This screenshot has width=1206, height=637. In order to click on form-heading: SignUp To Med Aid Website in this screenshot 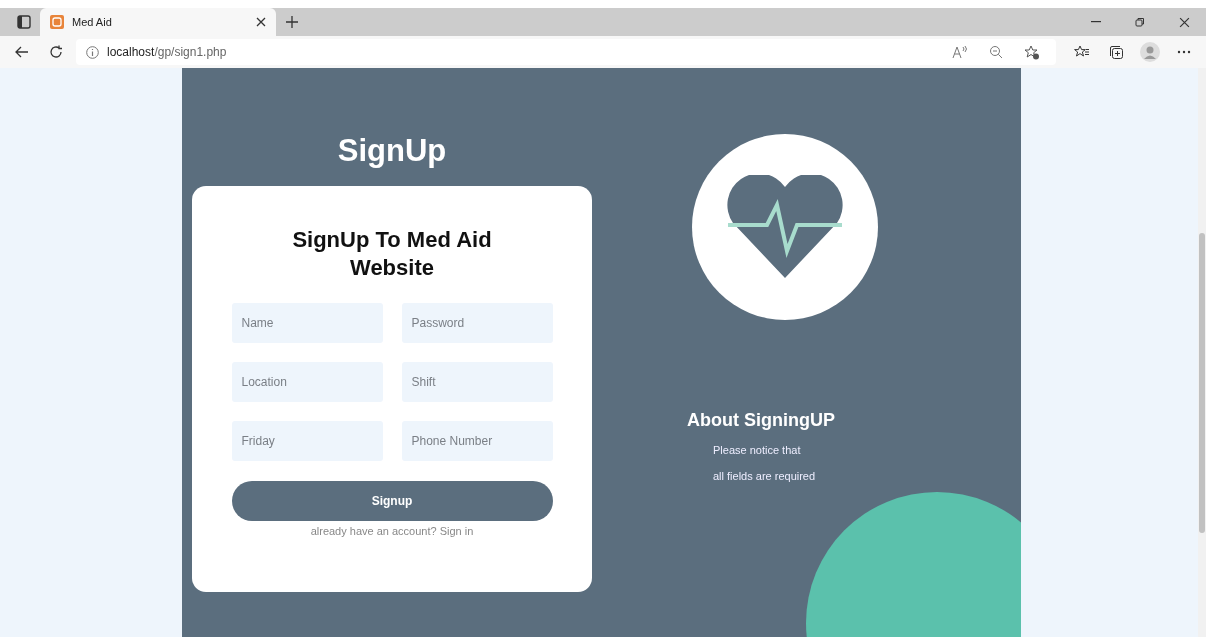, I will do `click(392, 254)`.